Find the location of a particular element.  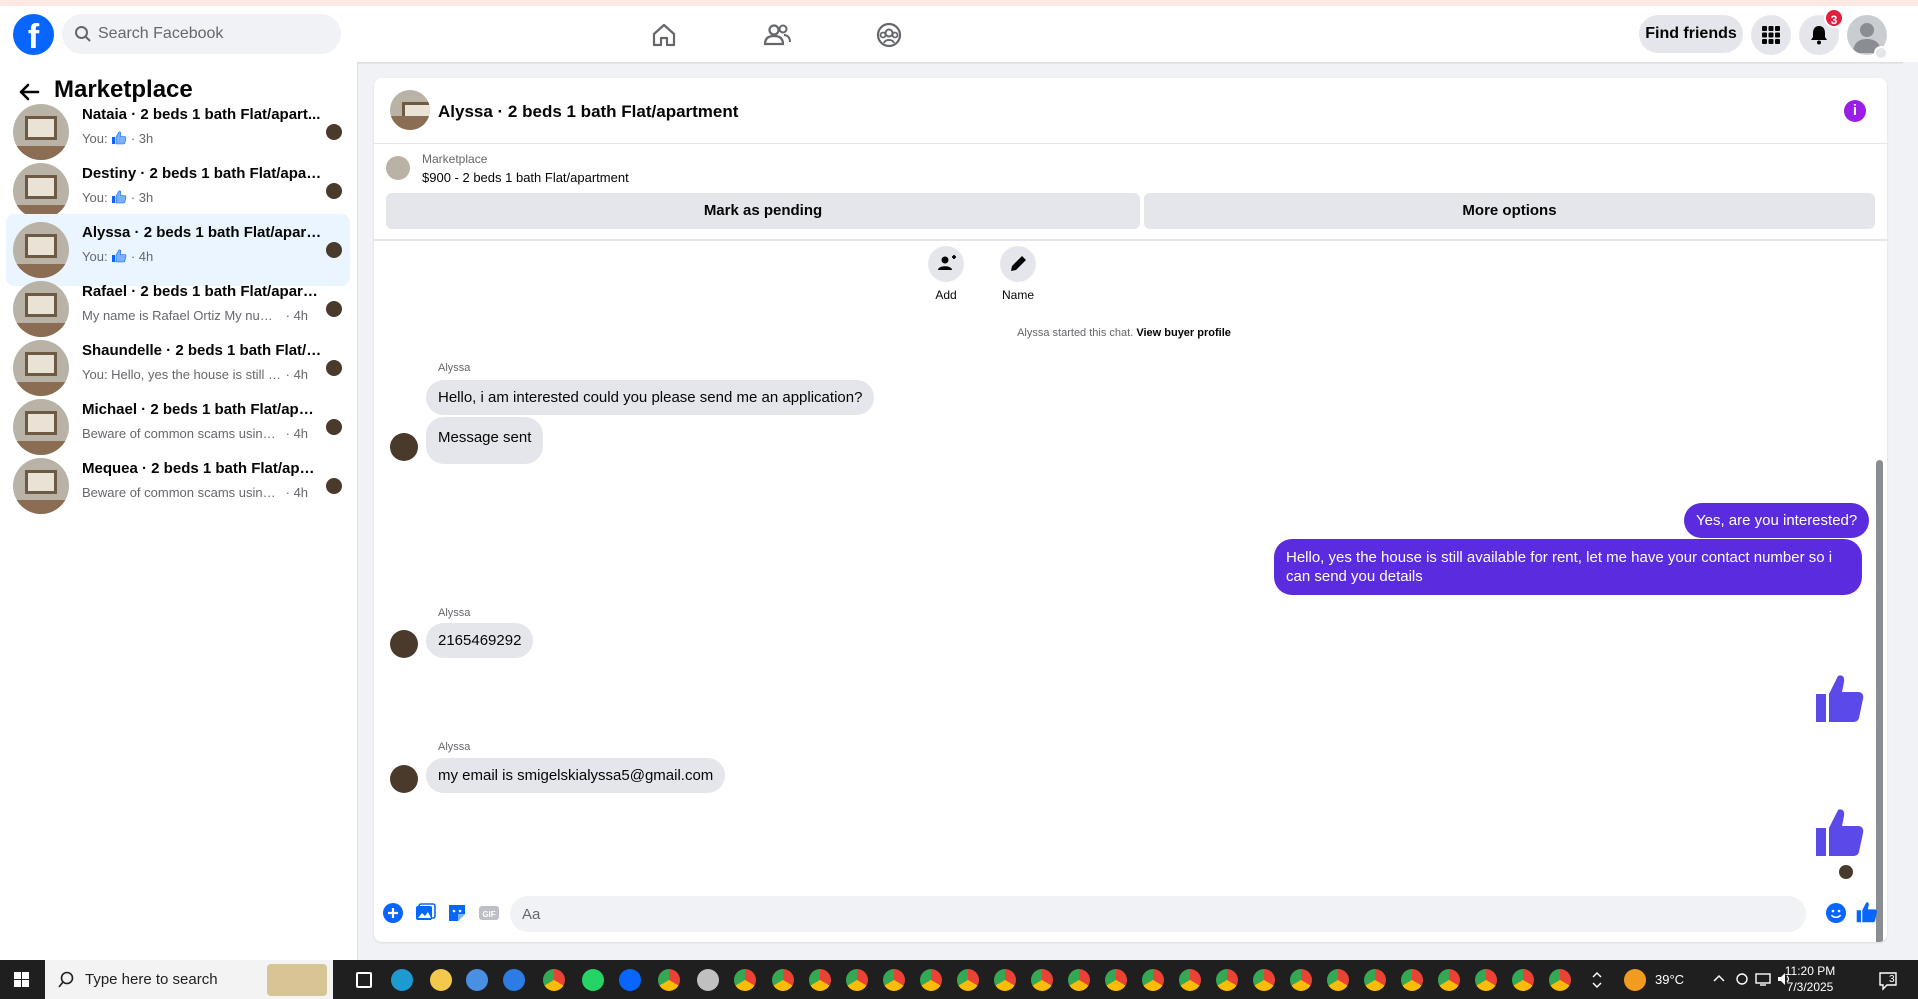

gif-icon: GIF is located at coordinates (489, 913).